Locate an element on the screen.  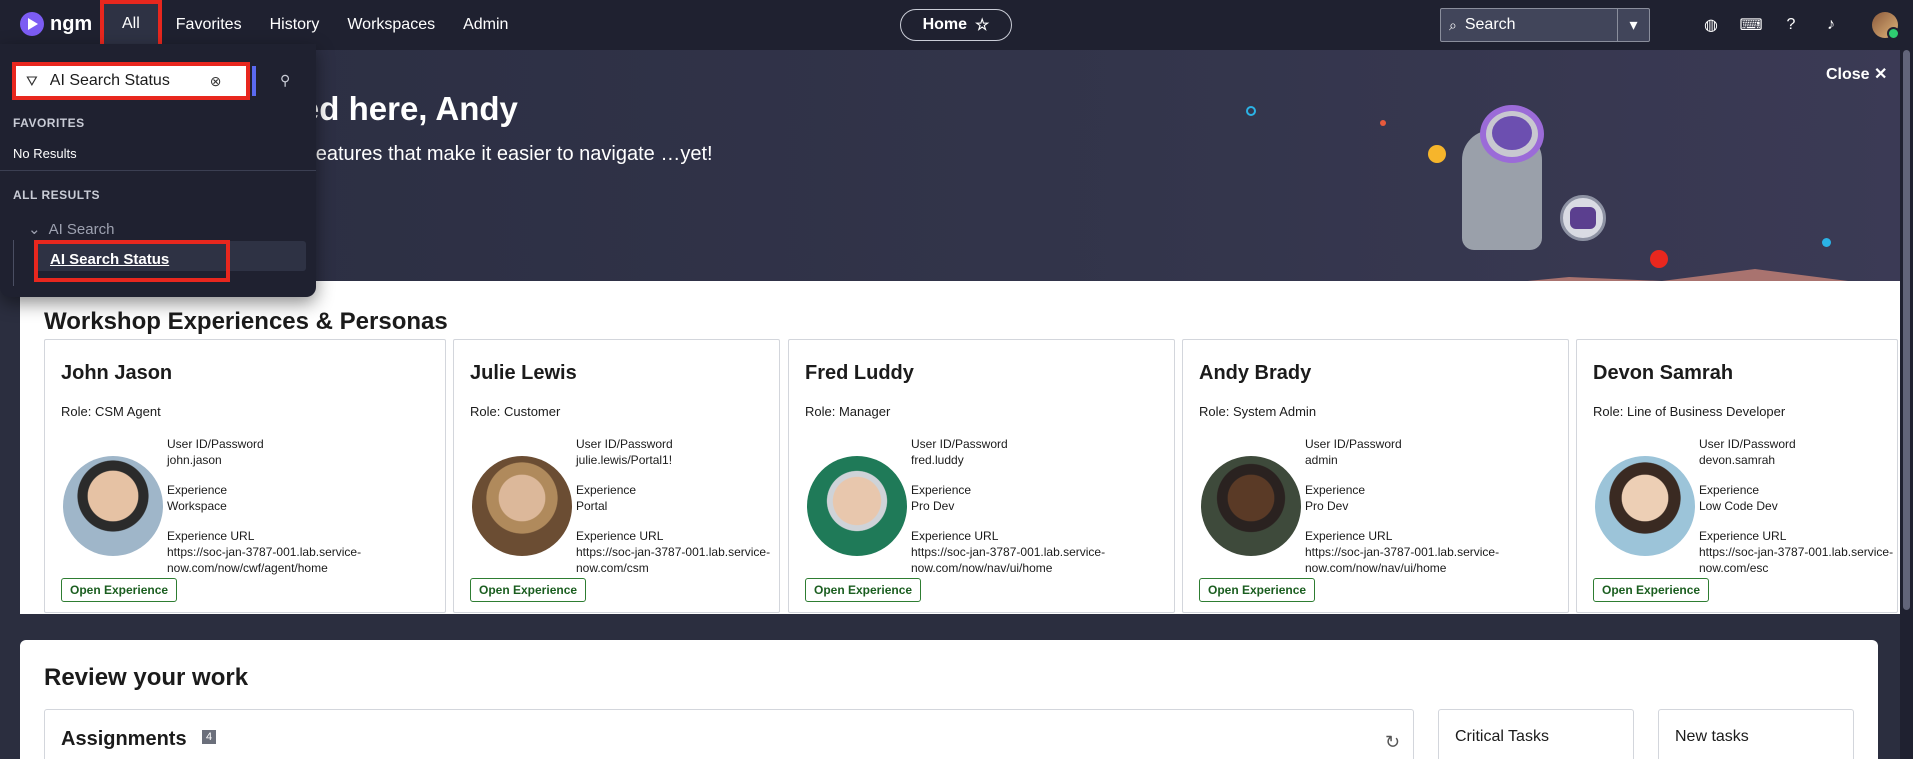
persona-role: Role: Line of Business Developer is located at coordinates (1689, 411).